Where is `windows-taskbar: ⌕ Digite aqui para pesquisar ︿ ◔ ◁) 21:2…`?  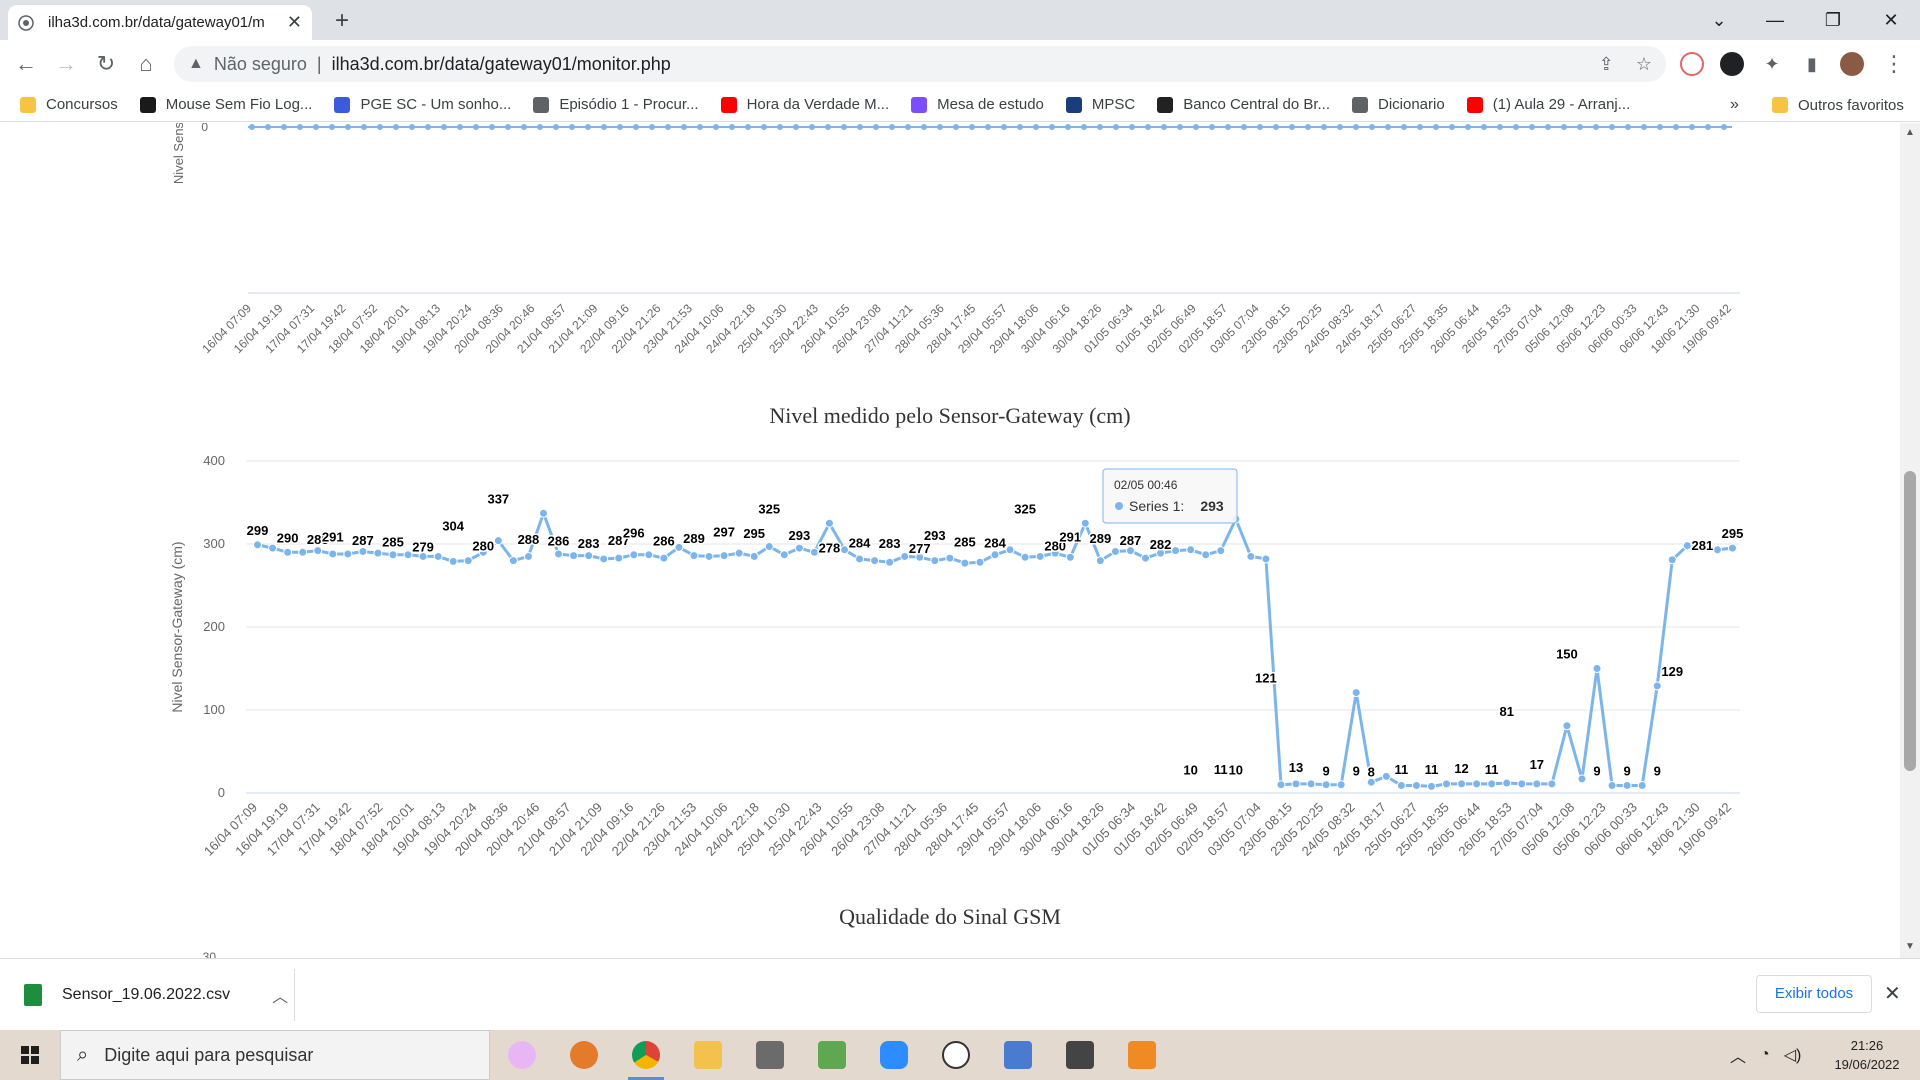
windows-taskbar: ⌕ Digite aqui para pesquisar ︿ ◔ ◁) 21:2… is located at coordinates (960, 1055).